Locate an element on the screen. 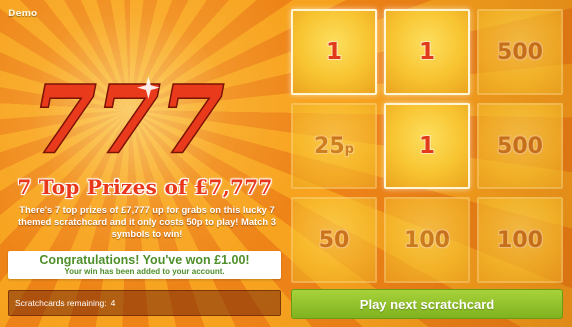 The height and width of the screenshot is (327, 572). scratchcards-remaining: Scratchcards remaining: 4 is located at coordinates (144, 303).